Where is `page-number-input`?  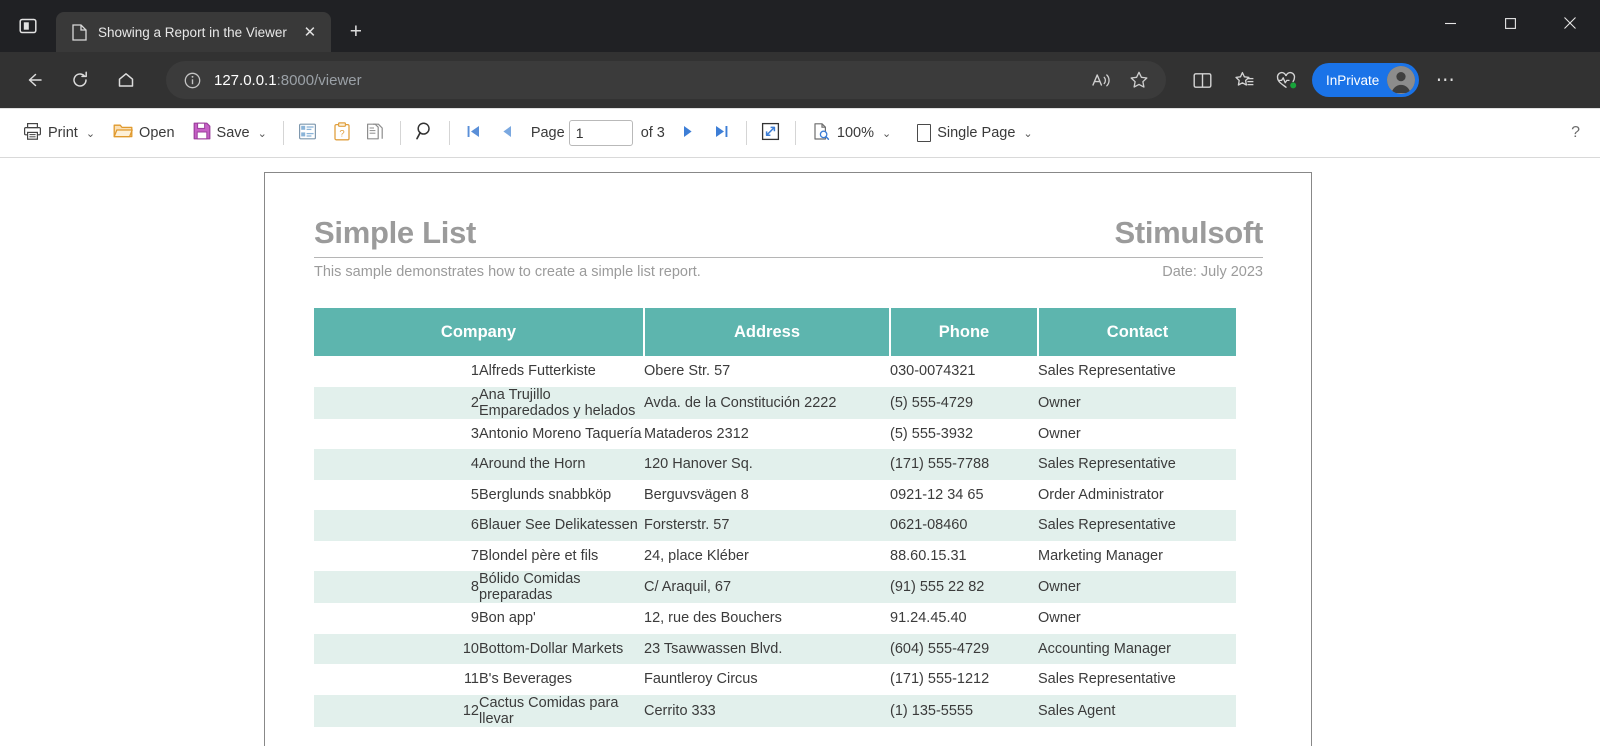 page-number-input is located at coordinates (600, 133).